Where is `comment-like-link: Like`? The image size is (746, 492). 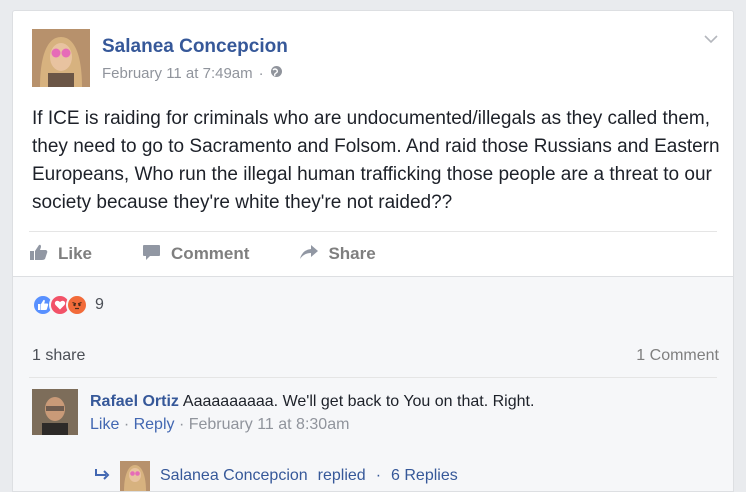 comment-like-link: Like is located at coordinates (104, 424).